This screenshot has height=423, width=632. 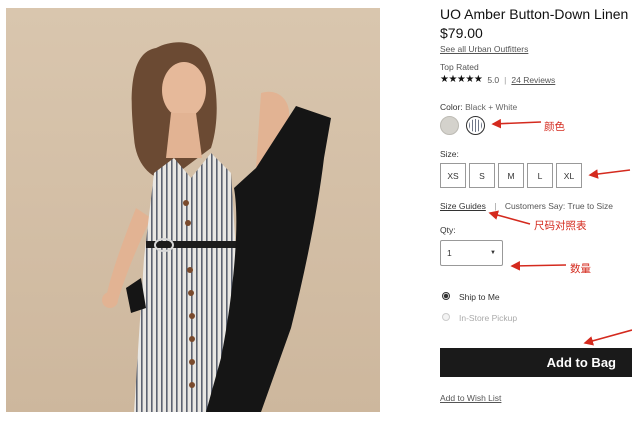 What do you see at coordinates (451, 107) in the screenshot?
I see `color-label-text: Color:` at bounding box center [451, 107].